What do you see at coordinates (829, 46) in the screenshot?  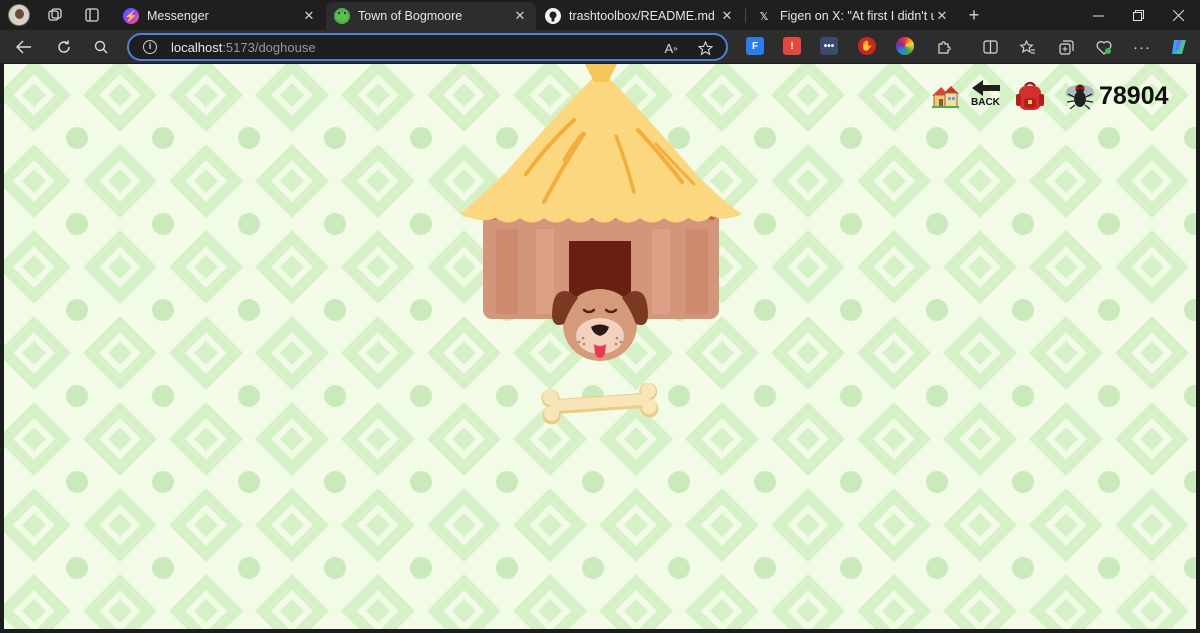 I see `extension-icon: •••` at bounding box center [829, 46].